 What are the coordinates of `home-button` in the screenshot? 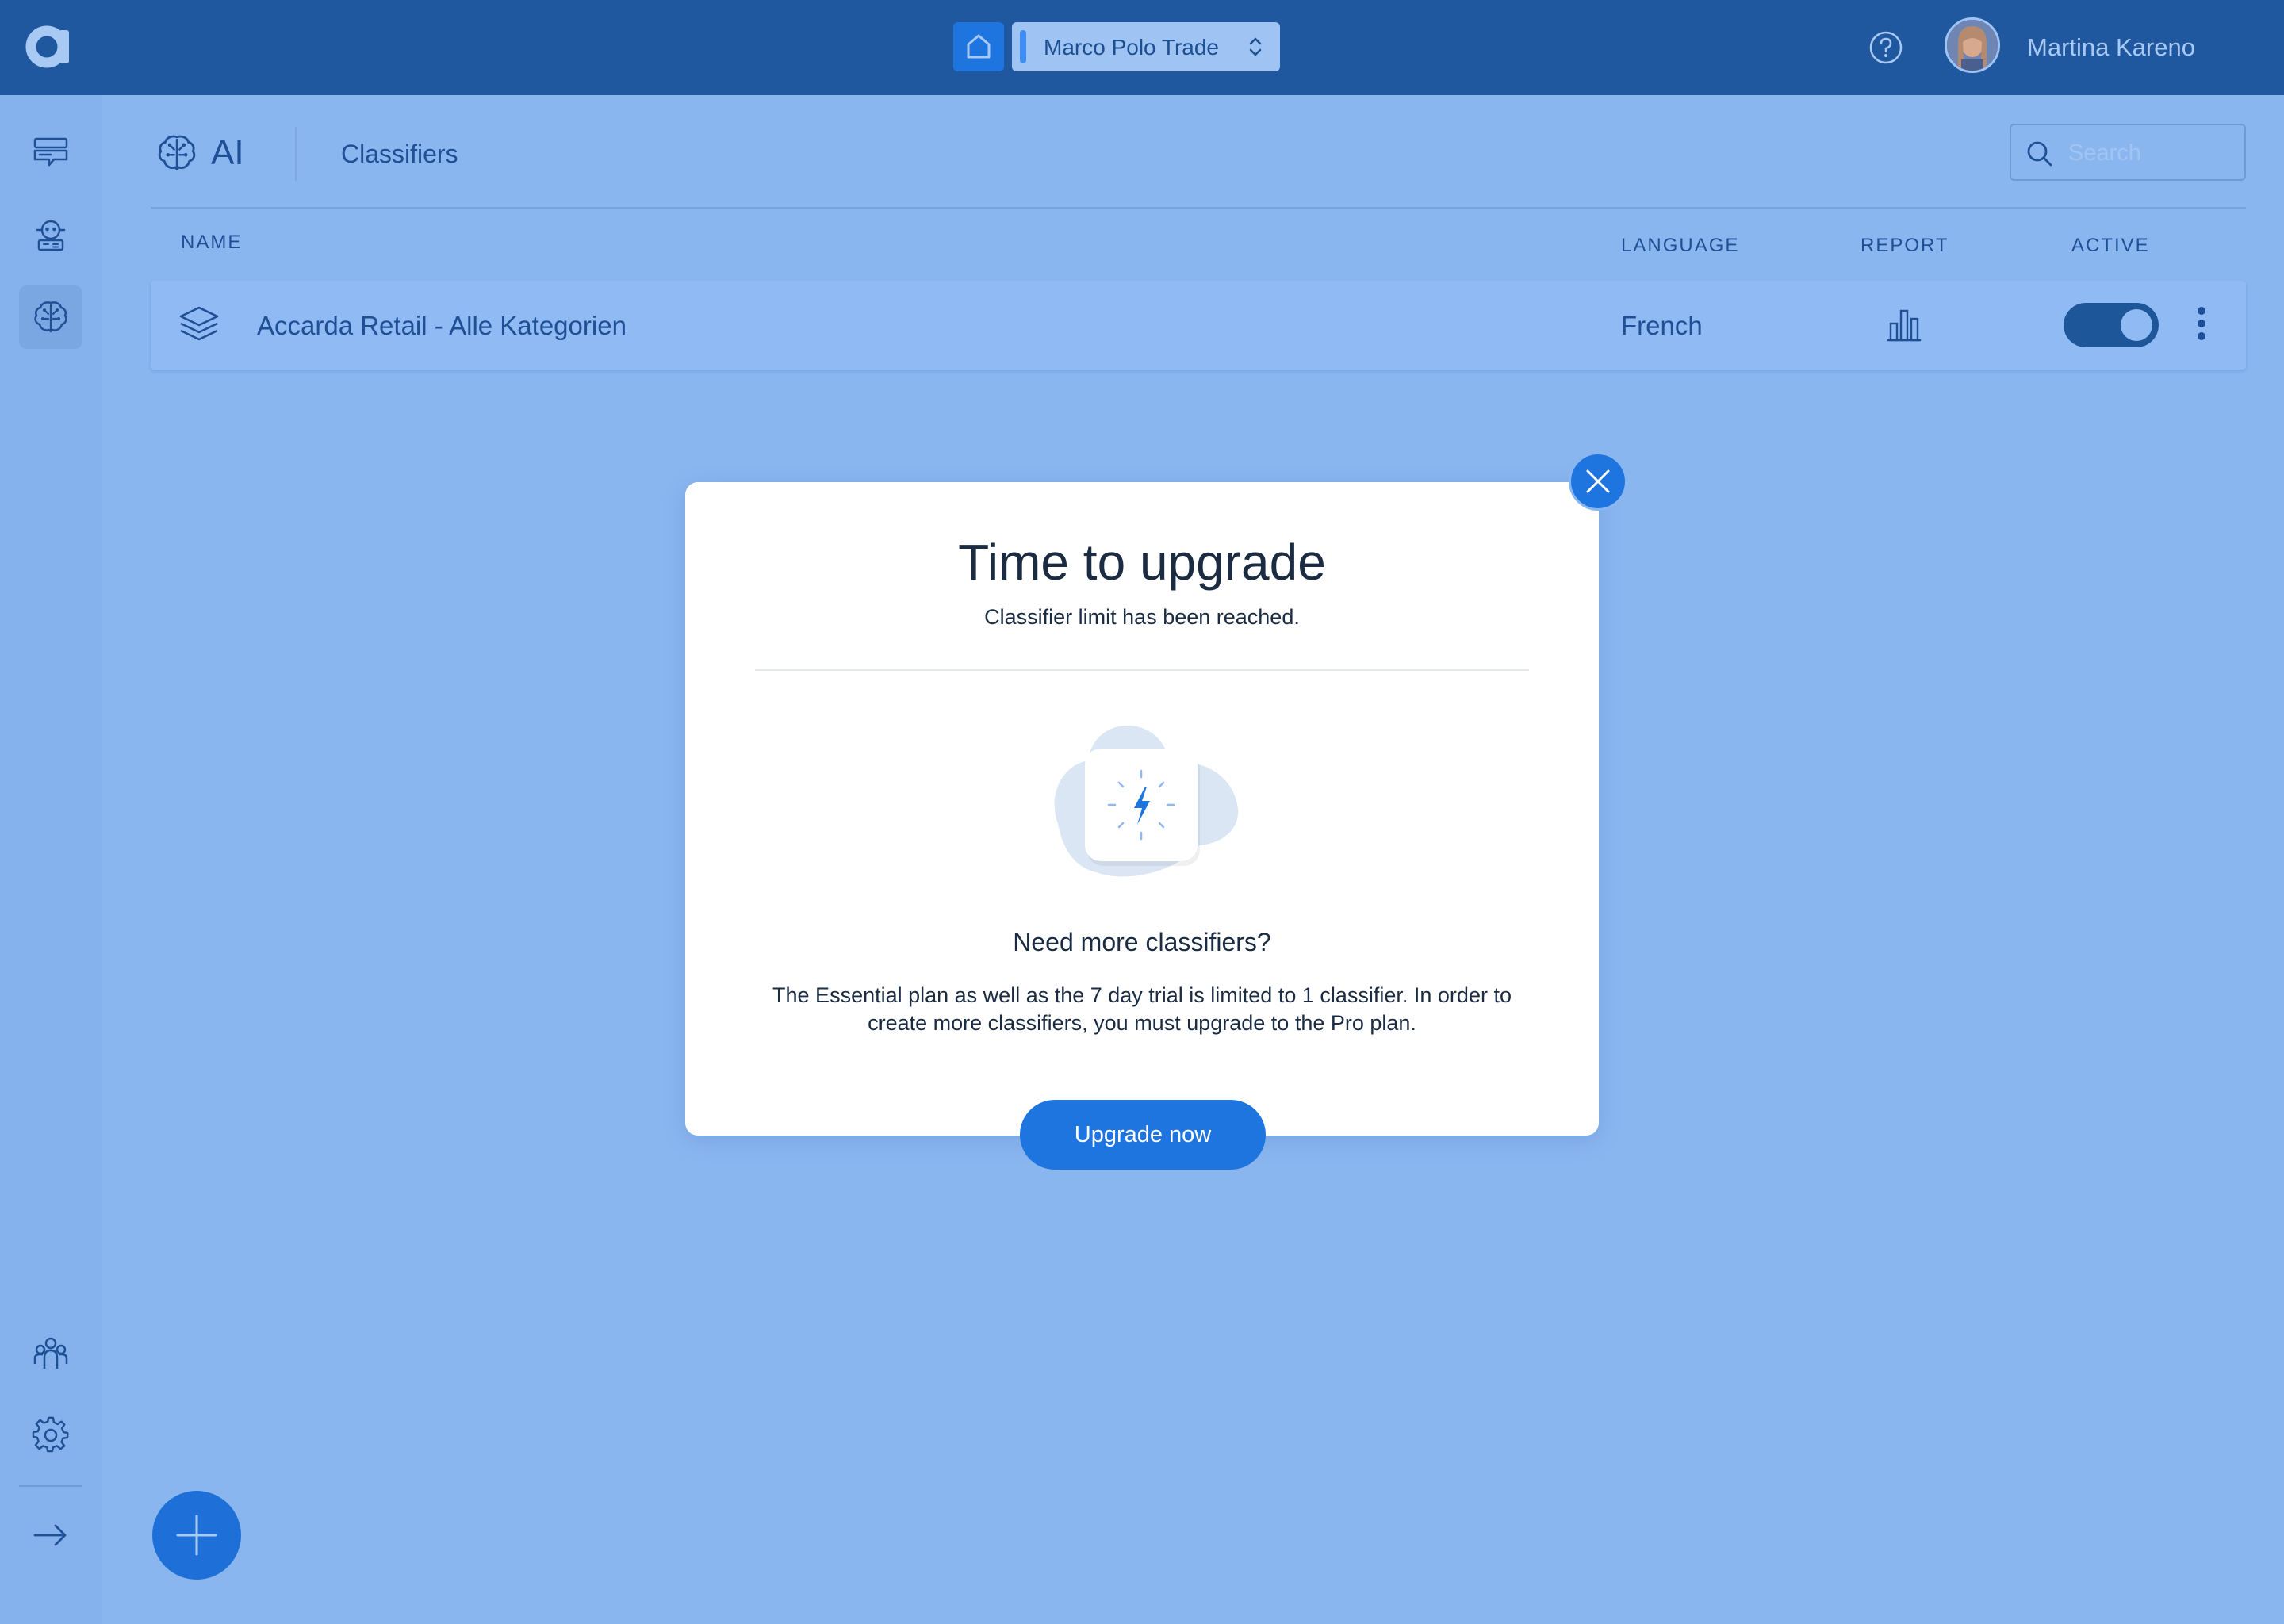 It's located at (978, 46).